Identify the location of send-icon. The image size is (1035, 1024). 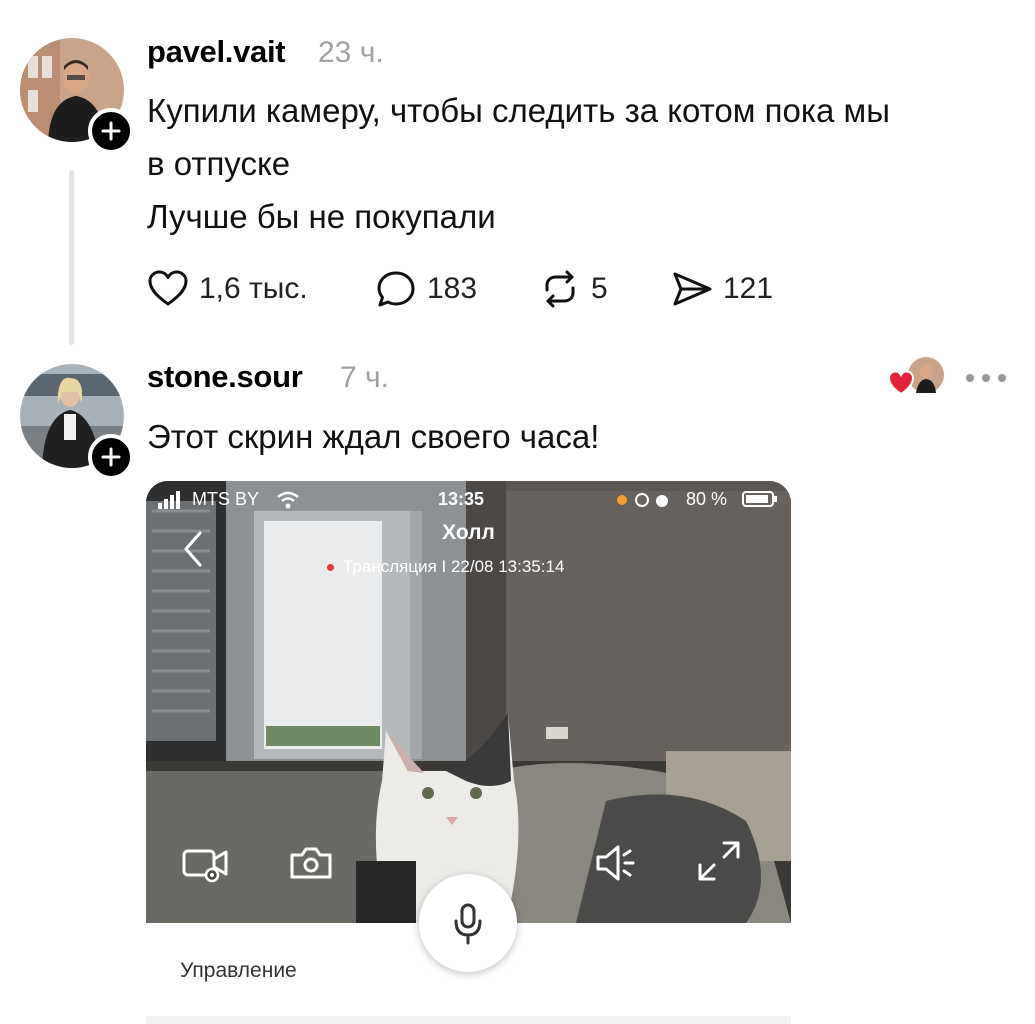
(692, 289).